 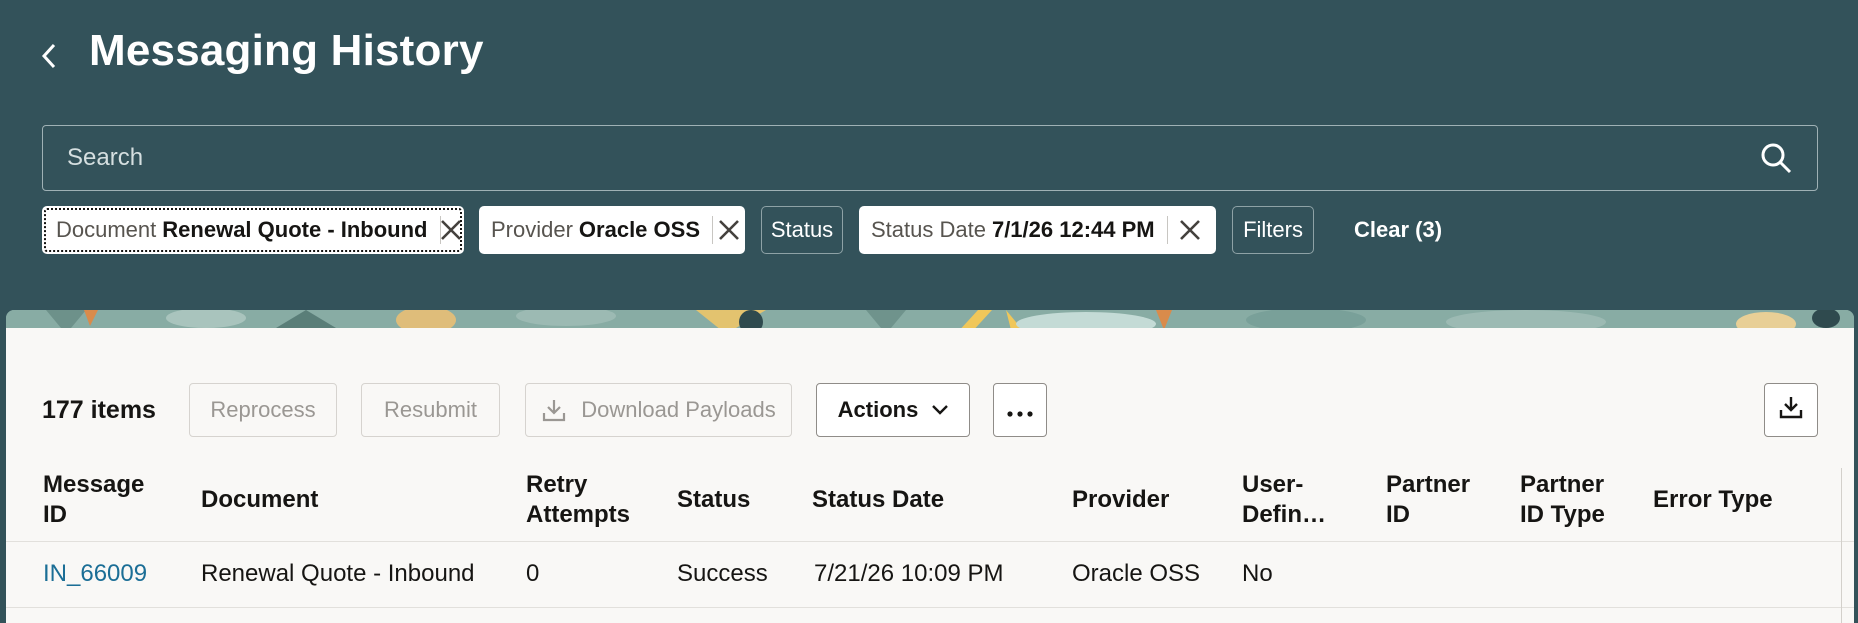 I want to click on column-header-status: Status, so click(x=713, y=500).